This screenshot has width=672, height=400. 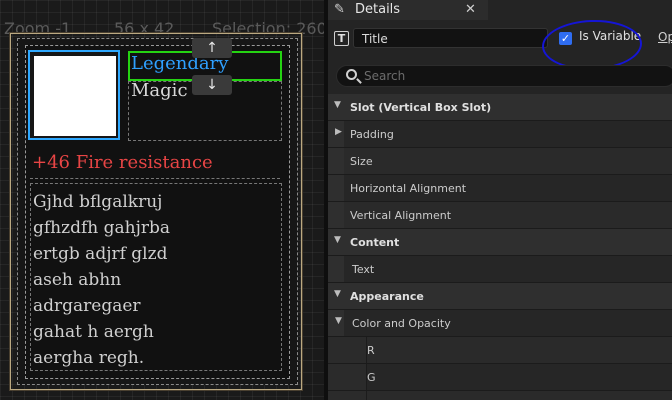 I want to click on property-row-text: Text, so click(x=500, y=269).